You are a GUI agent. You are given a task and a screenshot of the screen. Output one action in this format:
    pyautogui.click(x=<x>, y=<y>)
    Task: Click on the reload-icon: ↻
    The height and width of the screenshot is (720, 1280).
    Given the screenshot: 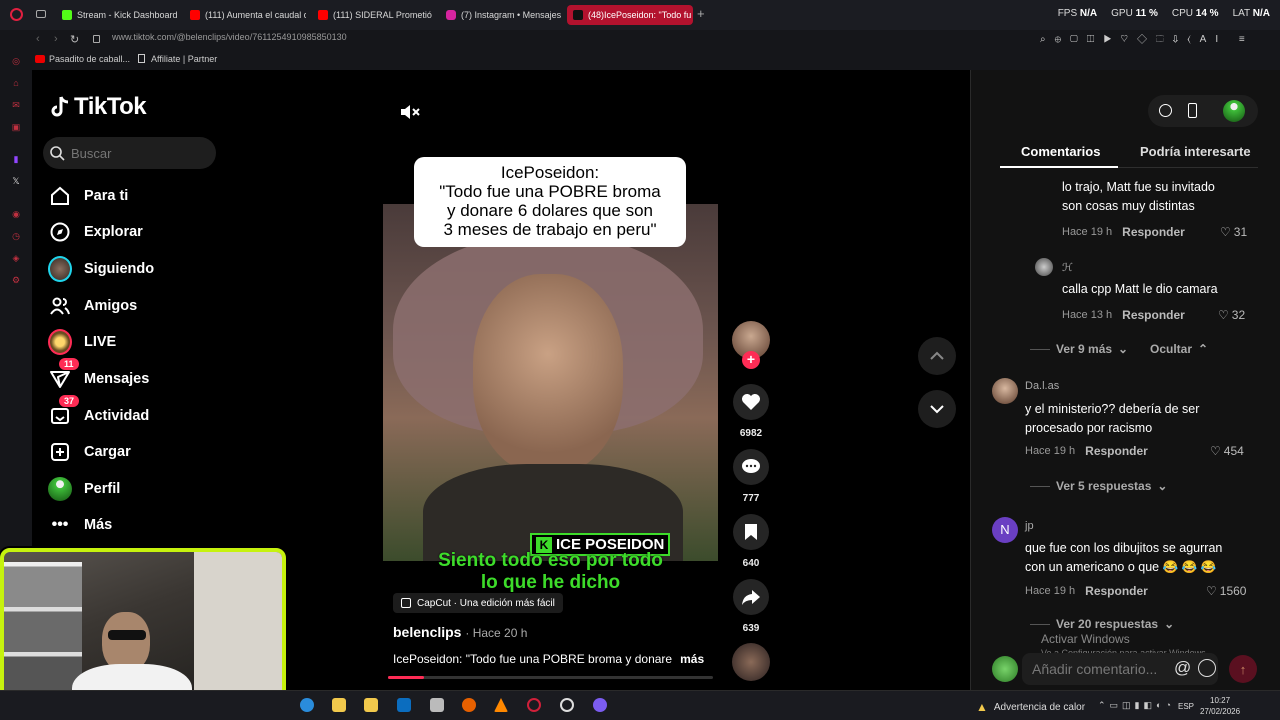 What is the action you would take?
    pyautogui.click(x=74, y=39)
    